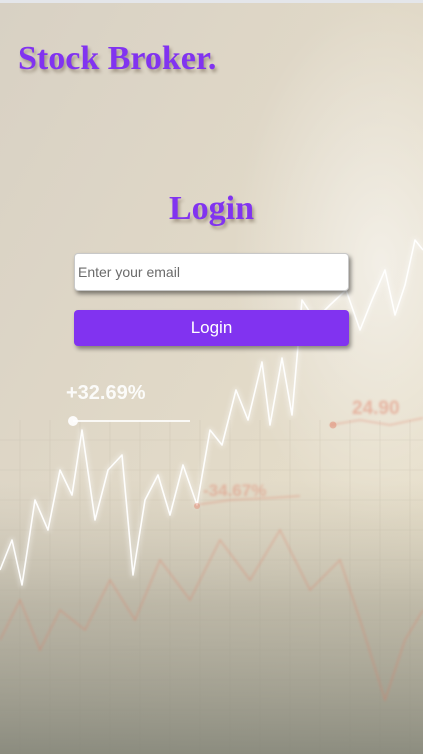 The width and height of the screenshot is (423, 754). I want to click on svg-text: -34.67%, so click(234, 490).